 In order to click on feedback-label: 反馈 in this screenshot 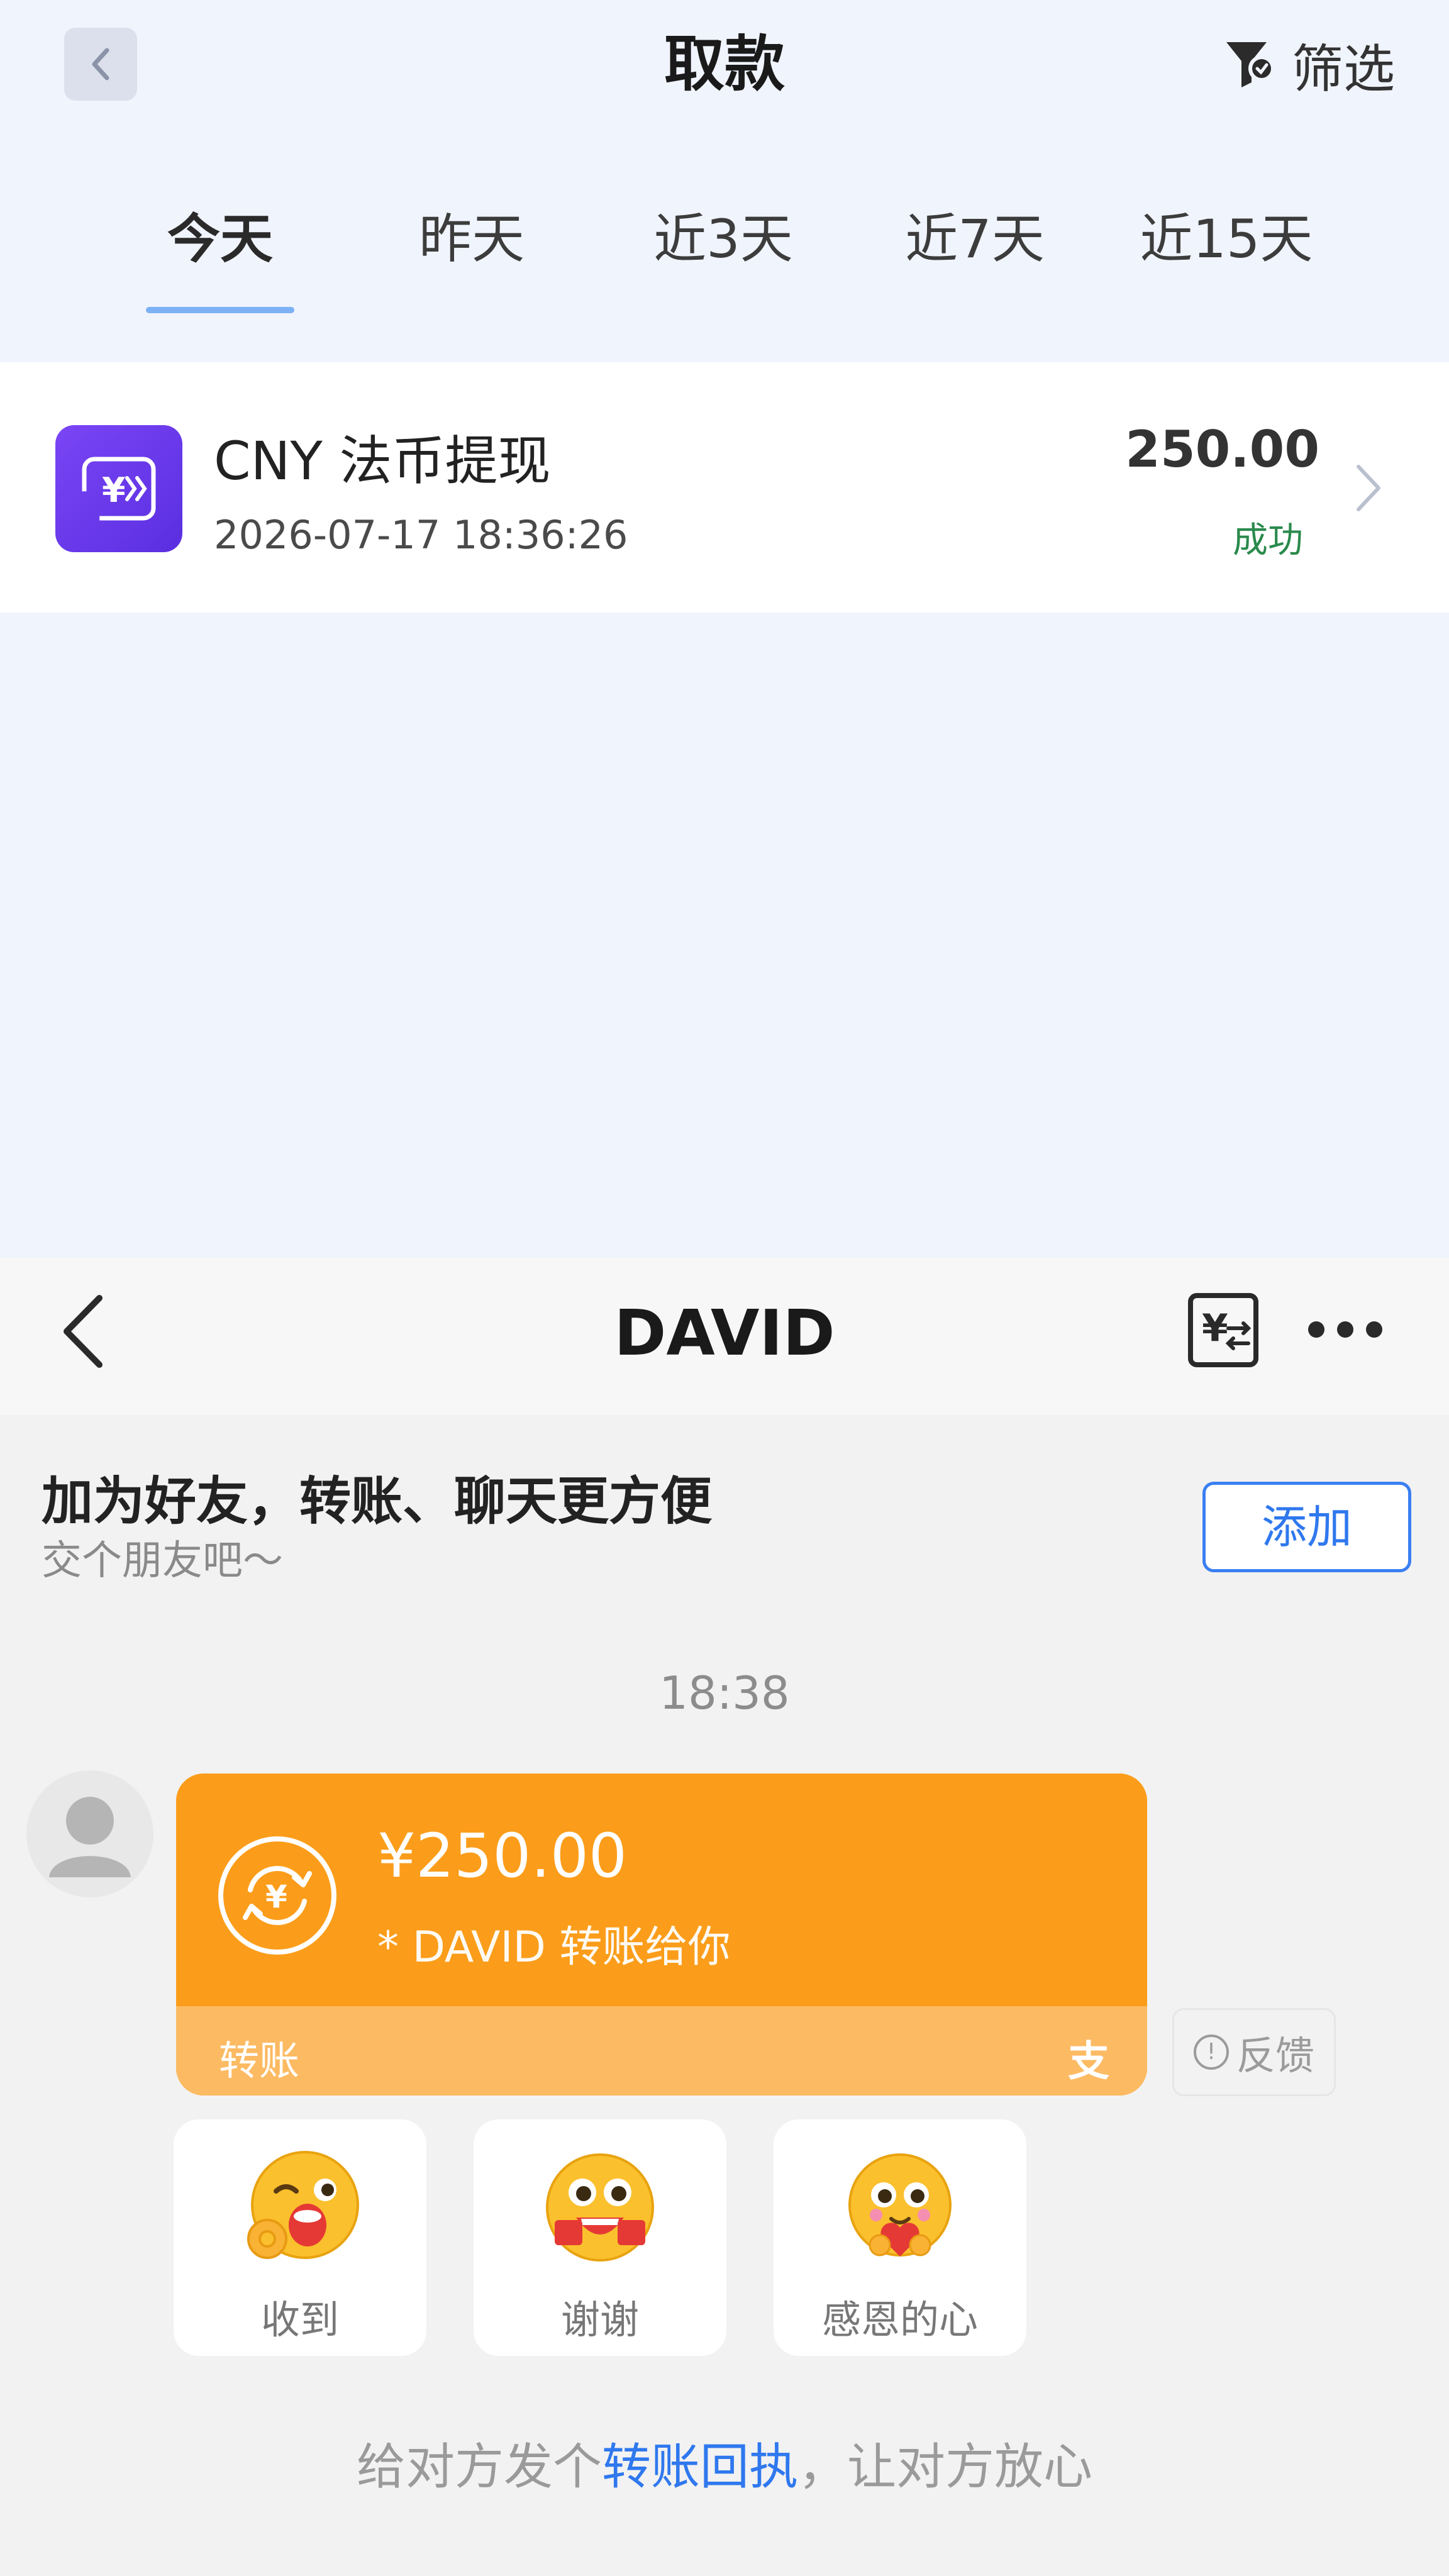, I will do `click(1275, 2056)`.